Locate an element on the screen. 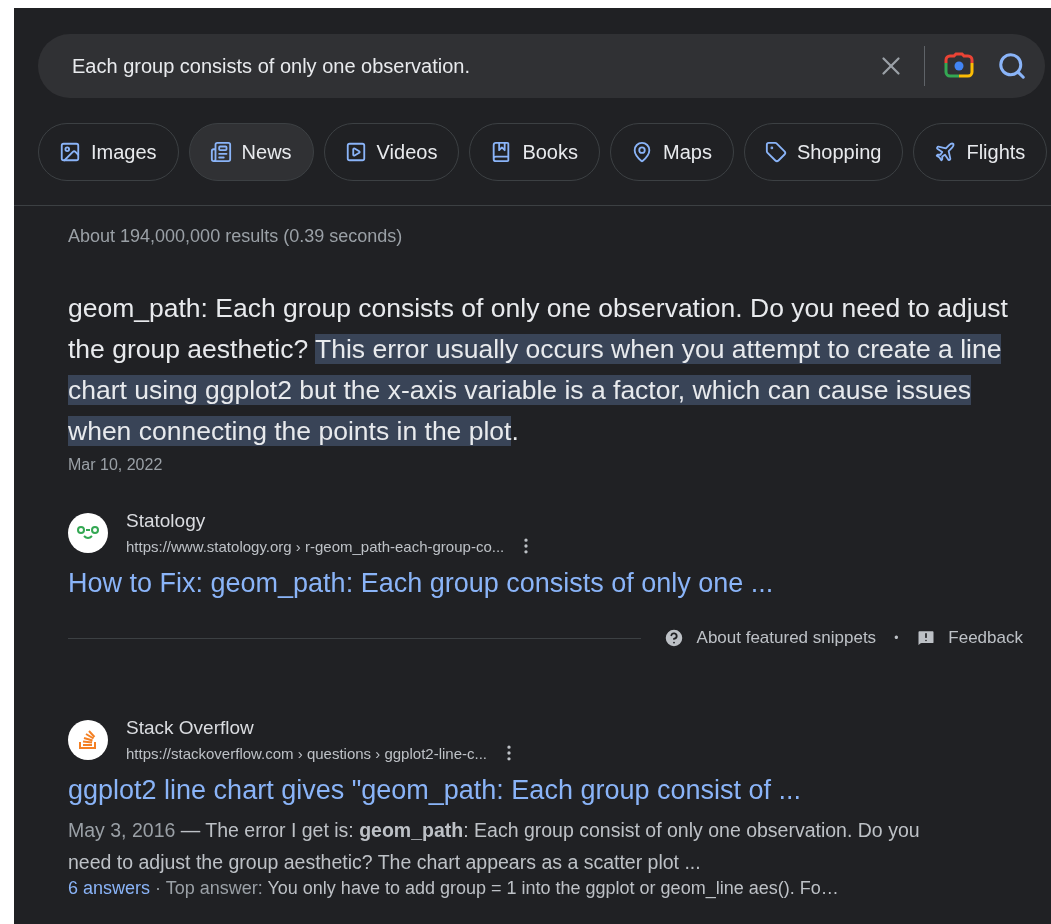  help-icon is located at coordinates (673, 638).